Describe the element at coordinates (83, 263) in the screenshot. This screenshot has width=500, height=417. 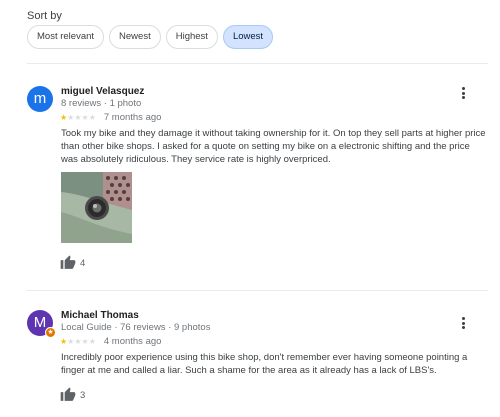
I see `like-count: 4` at that location.